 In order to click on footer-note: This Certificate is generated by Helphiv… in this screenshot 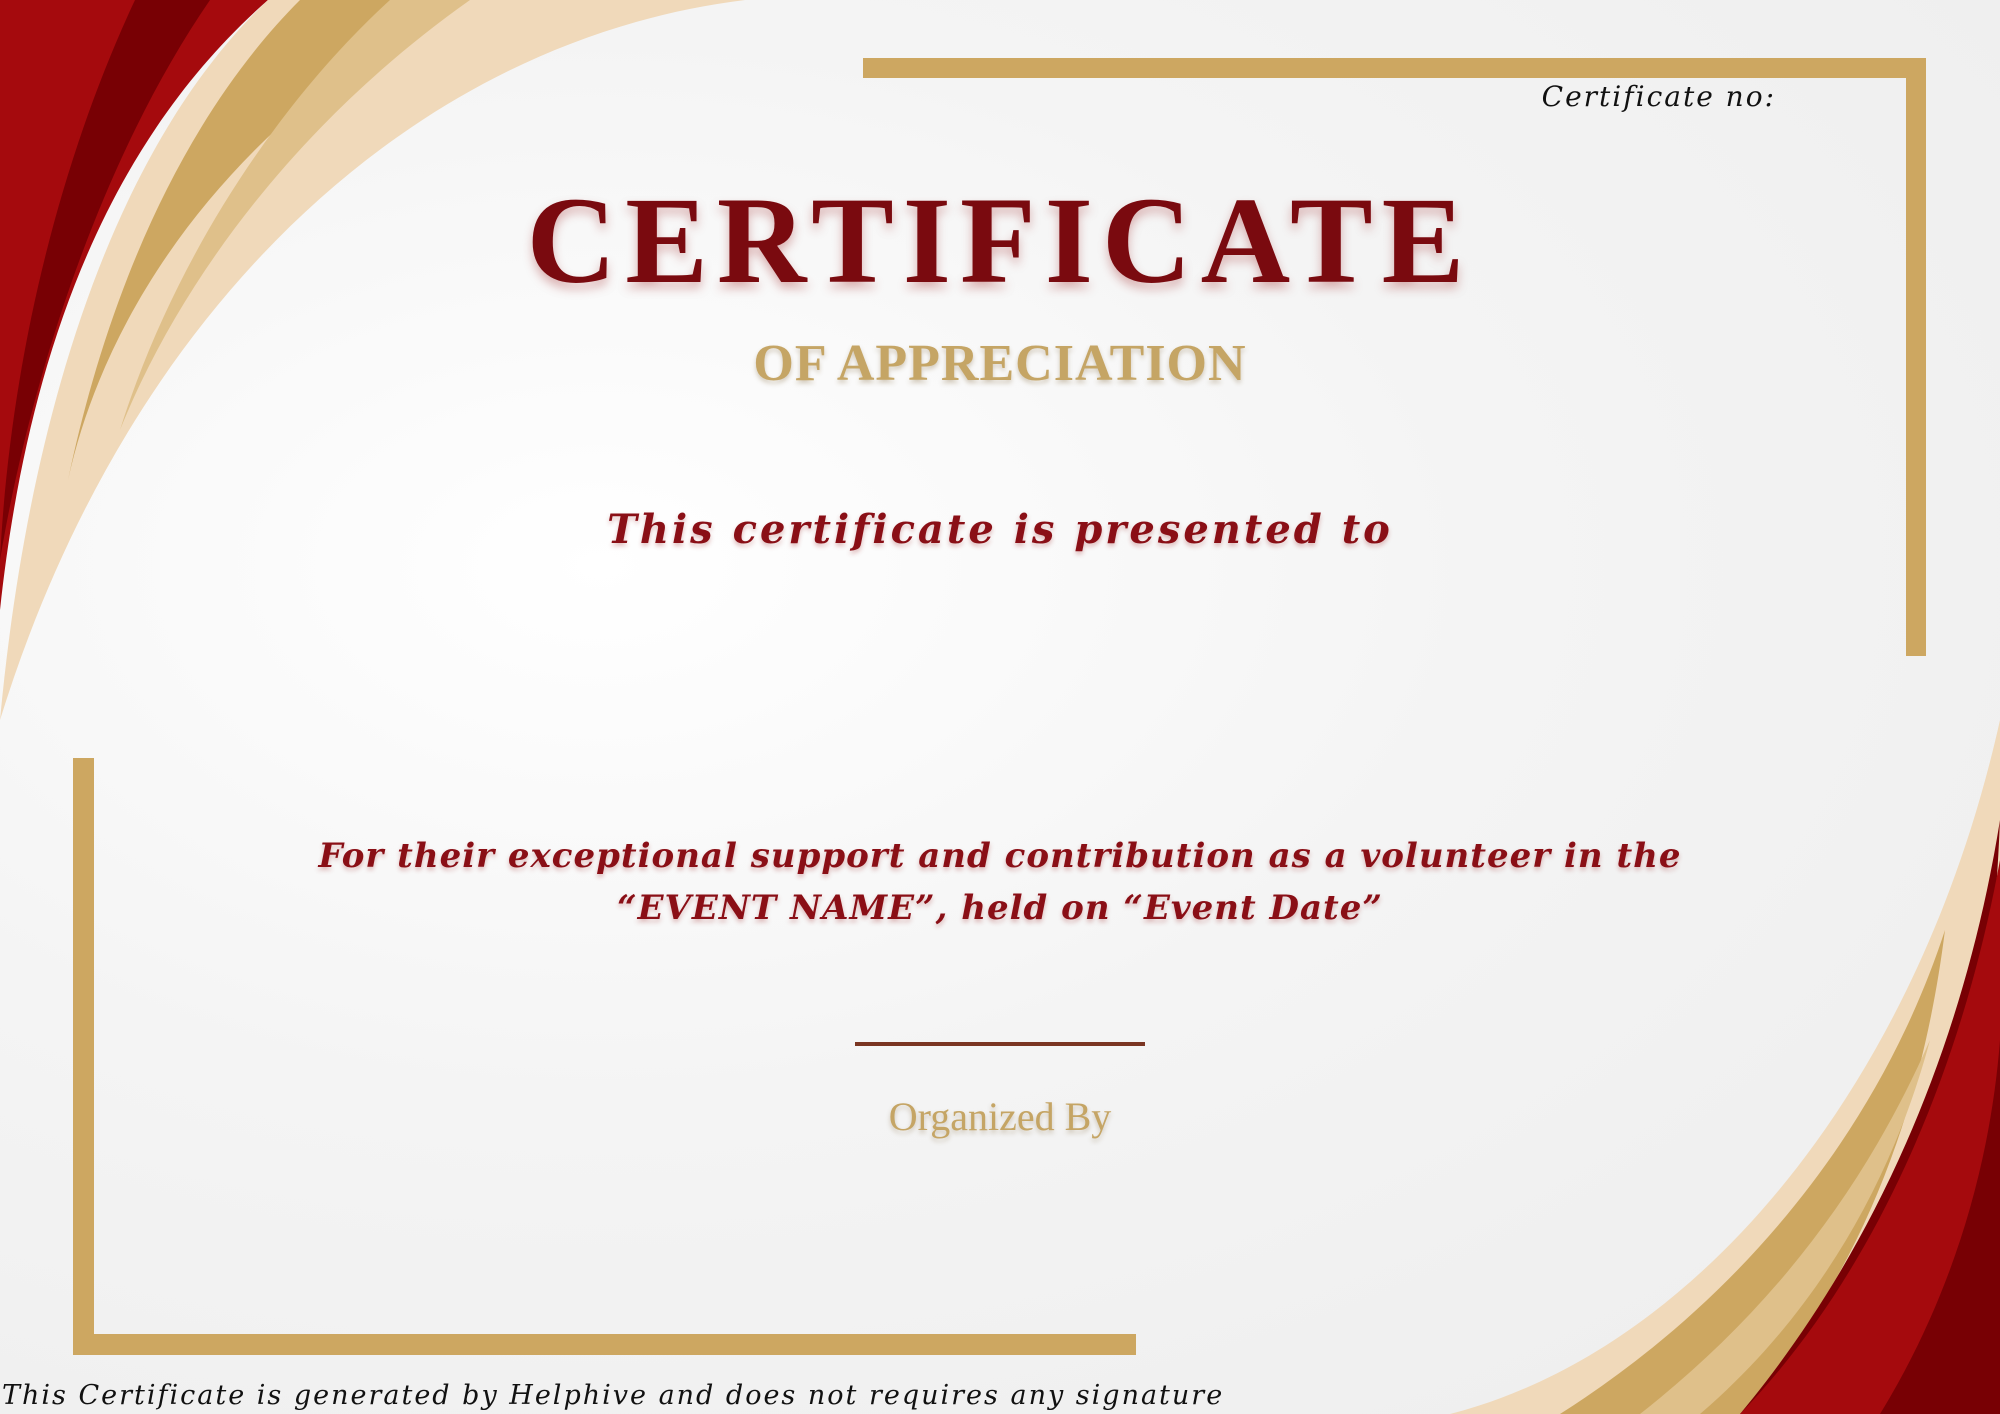, I will do `click(613, 1395)`.